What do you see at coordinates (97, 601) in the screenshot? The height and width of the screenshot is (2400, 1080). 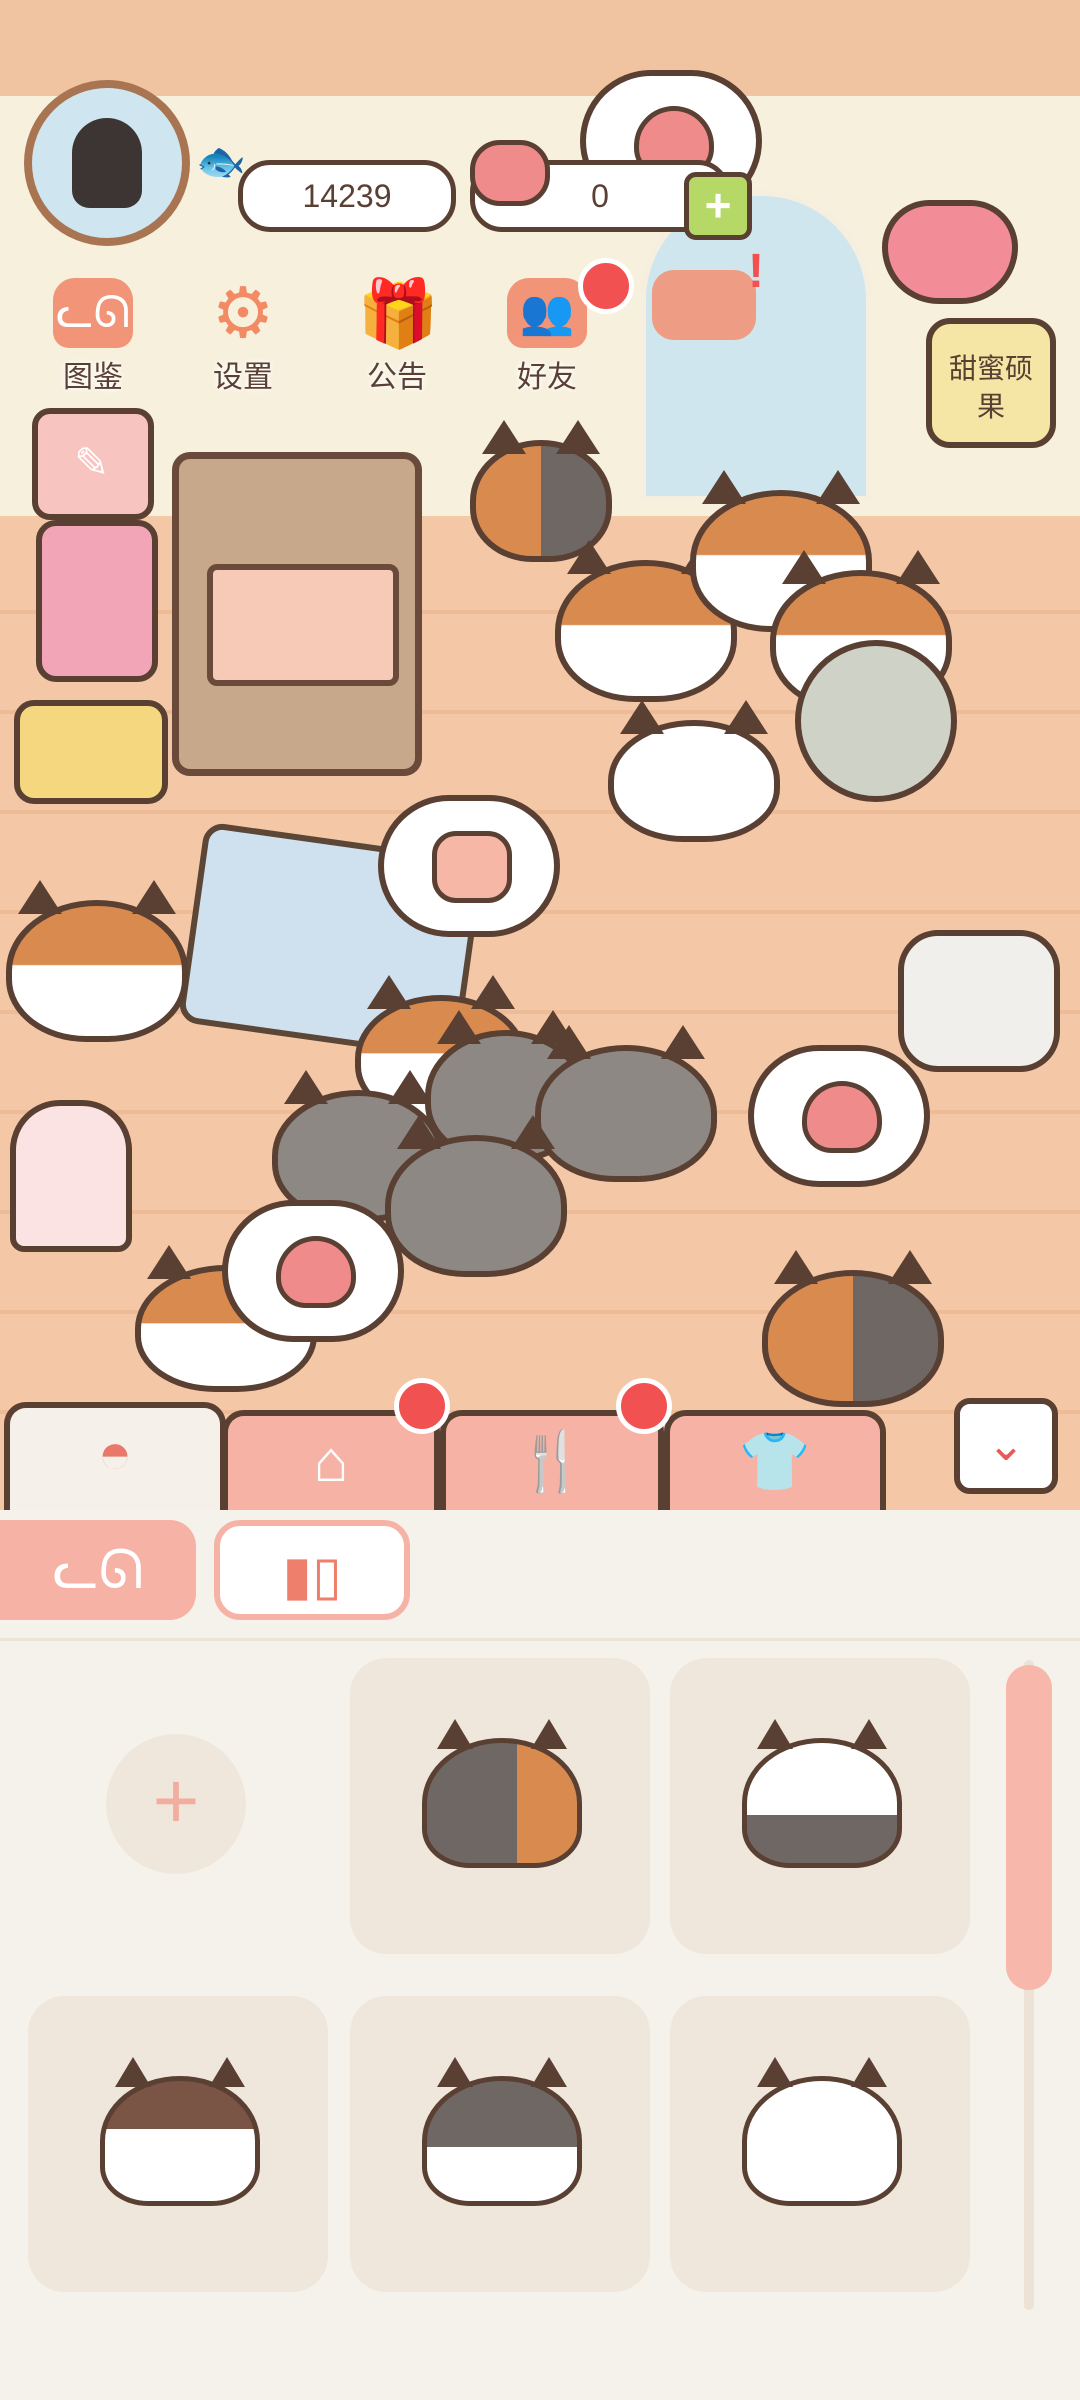 I see `flower-pot` at bounding box center [97, 601].